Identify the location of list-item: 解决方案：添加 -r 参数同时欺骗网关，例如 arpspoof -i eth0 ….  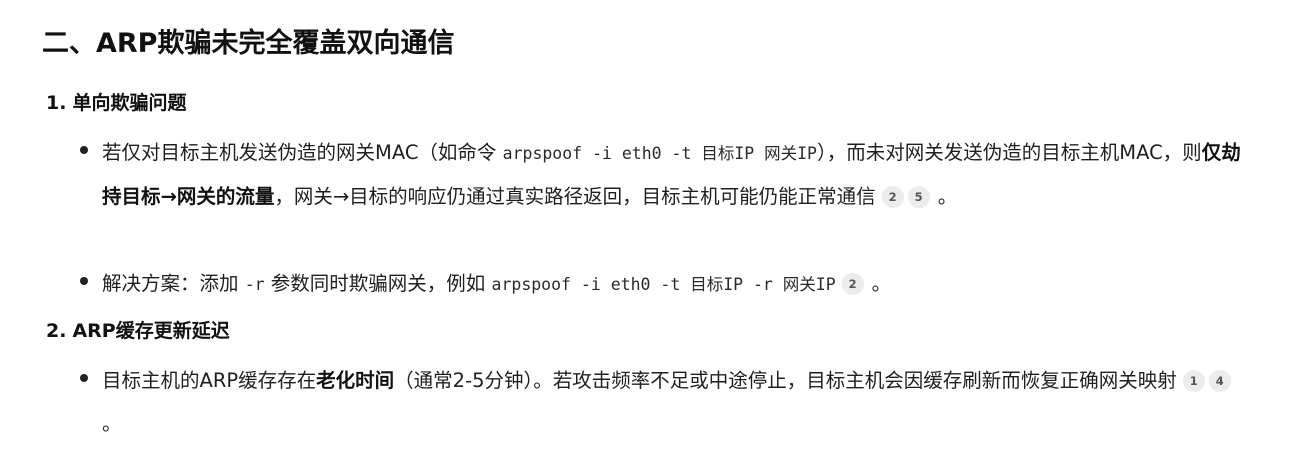
(665, 284).